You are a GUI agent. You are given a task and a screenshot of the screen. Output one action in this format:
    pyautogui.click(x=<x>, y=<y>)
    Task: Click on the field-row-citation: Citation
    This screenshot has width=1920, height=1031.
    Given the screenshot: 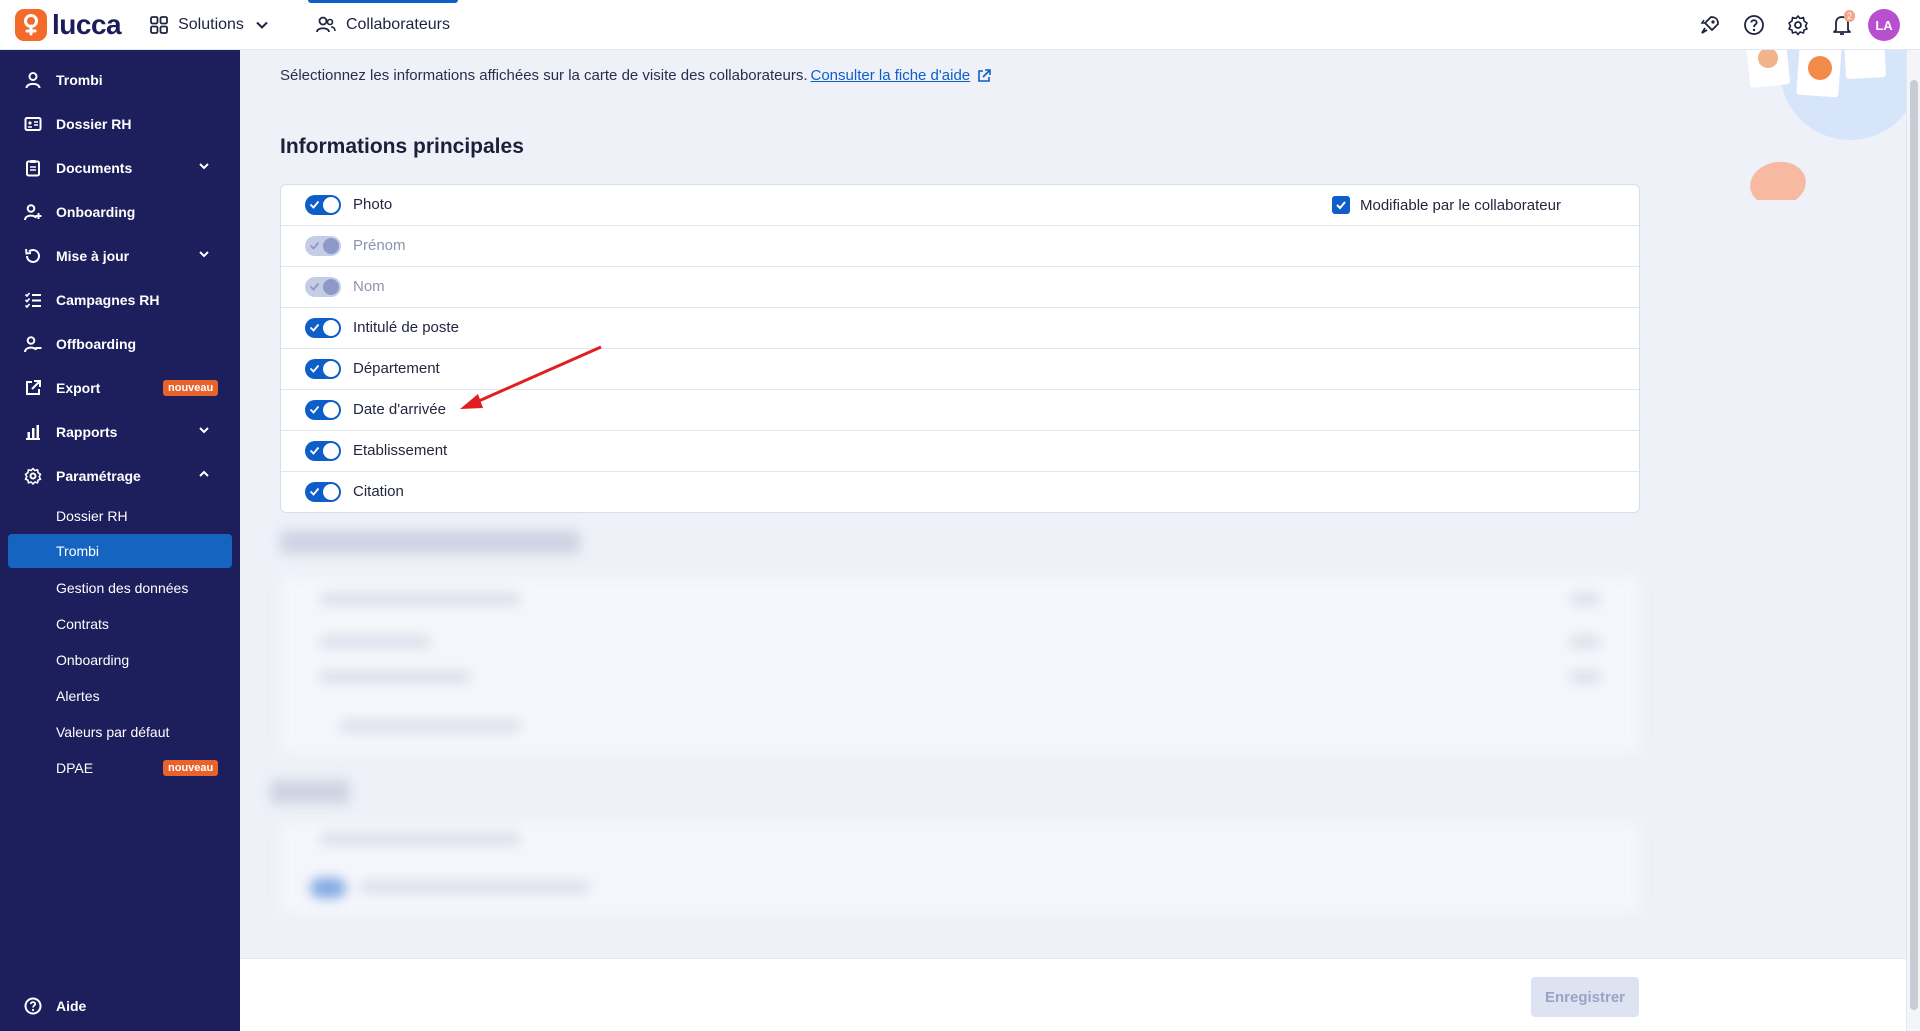 What is the action you would take?
    pyautogui.click(x=960, y=492)
    